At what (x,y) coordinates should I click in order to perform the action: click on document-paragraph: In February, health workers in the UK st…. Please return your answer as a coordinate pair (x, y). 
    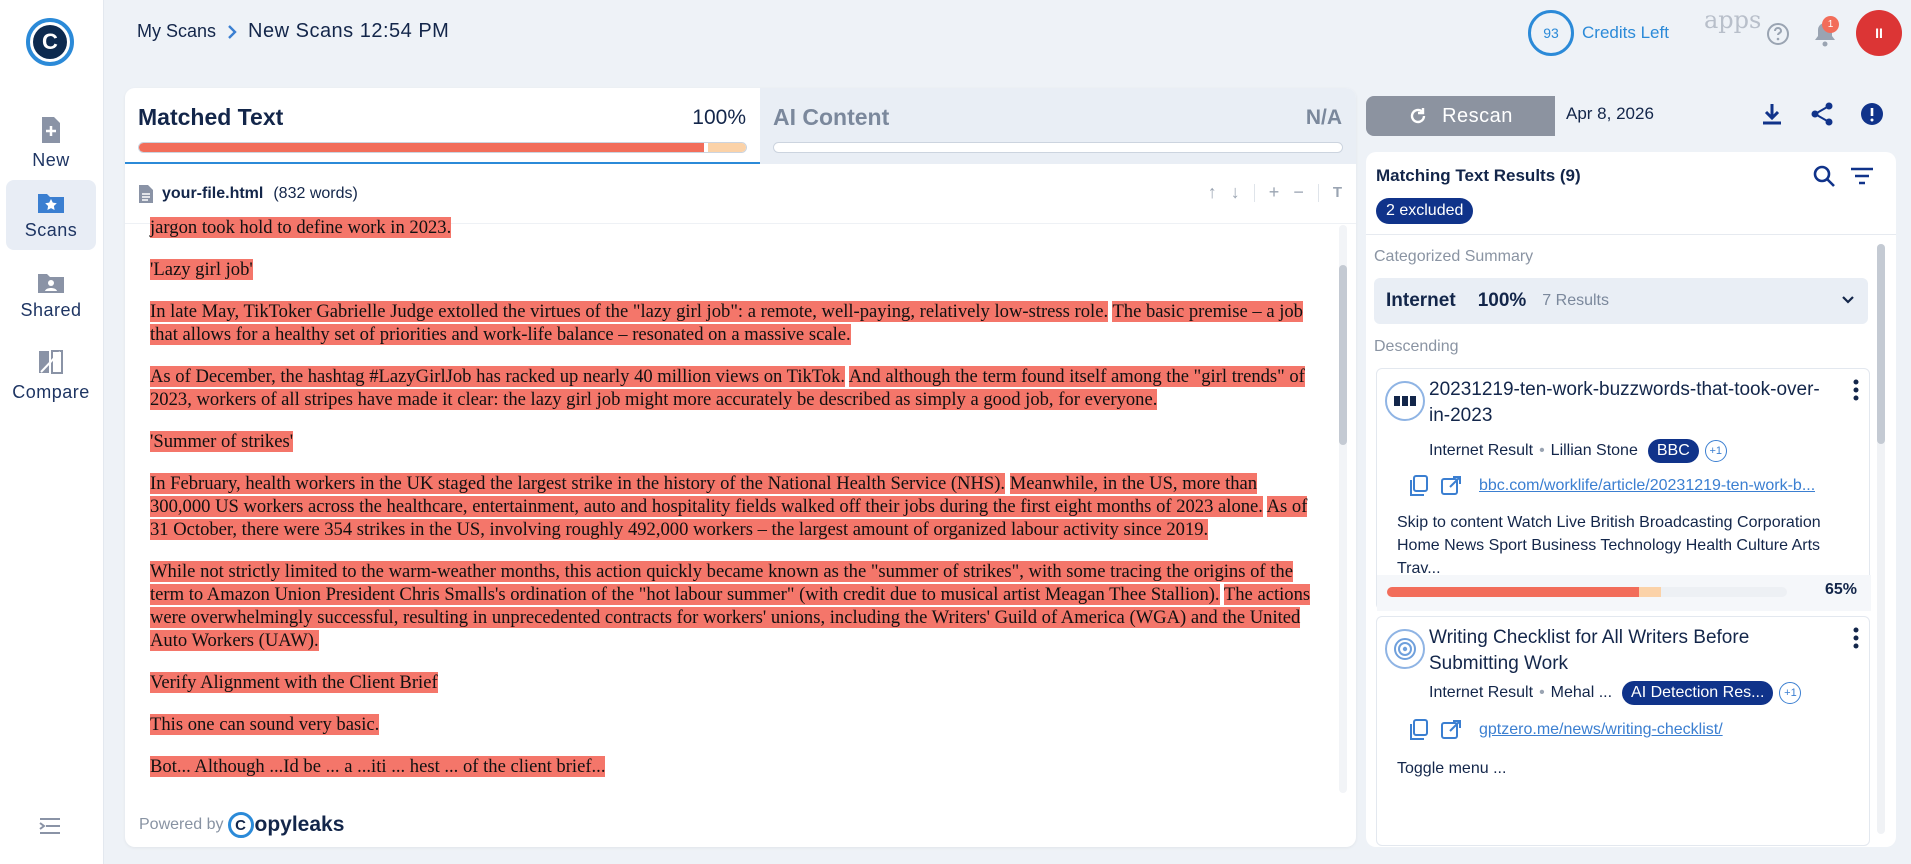
    Looking at the image, I should click on (732, 506).